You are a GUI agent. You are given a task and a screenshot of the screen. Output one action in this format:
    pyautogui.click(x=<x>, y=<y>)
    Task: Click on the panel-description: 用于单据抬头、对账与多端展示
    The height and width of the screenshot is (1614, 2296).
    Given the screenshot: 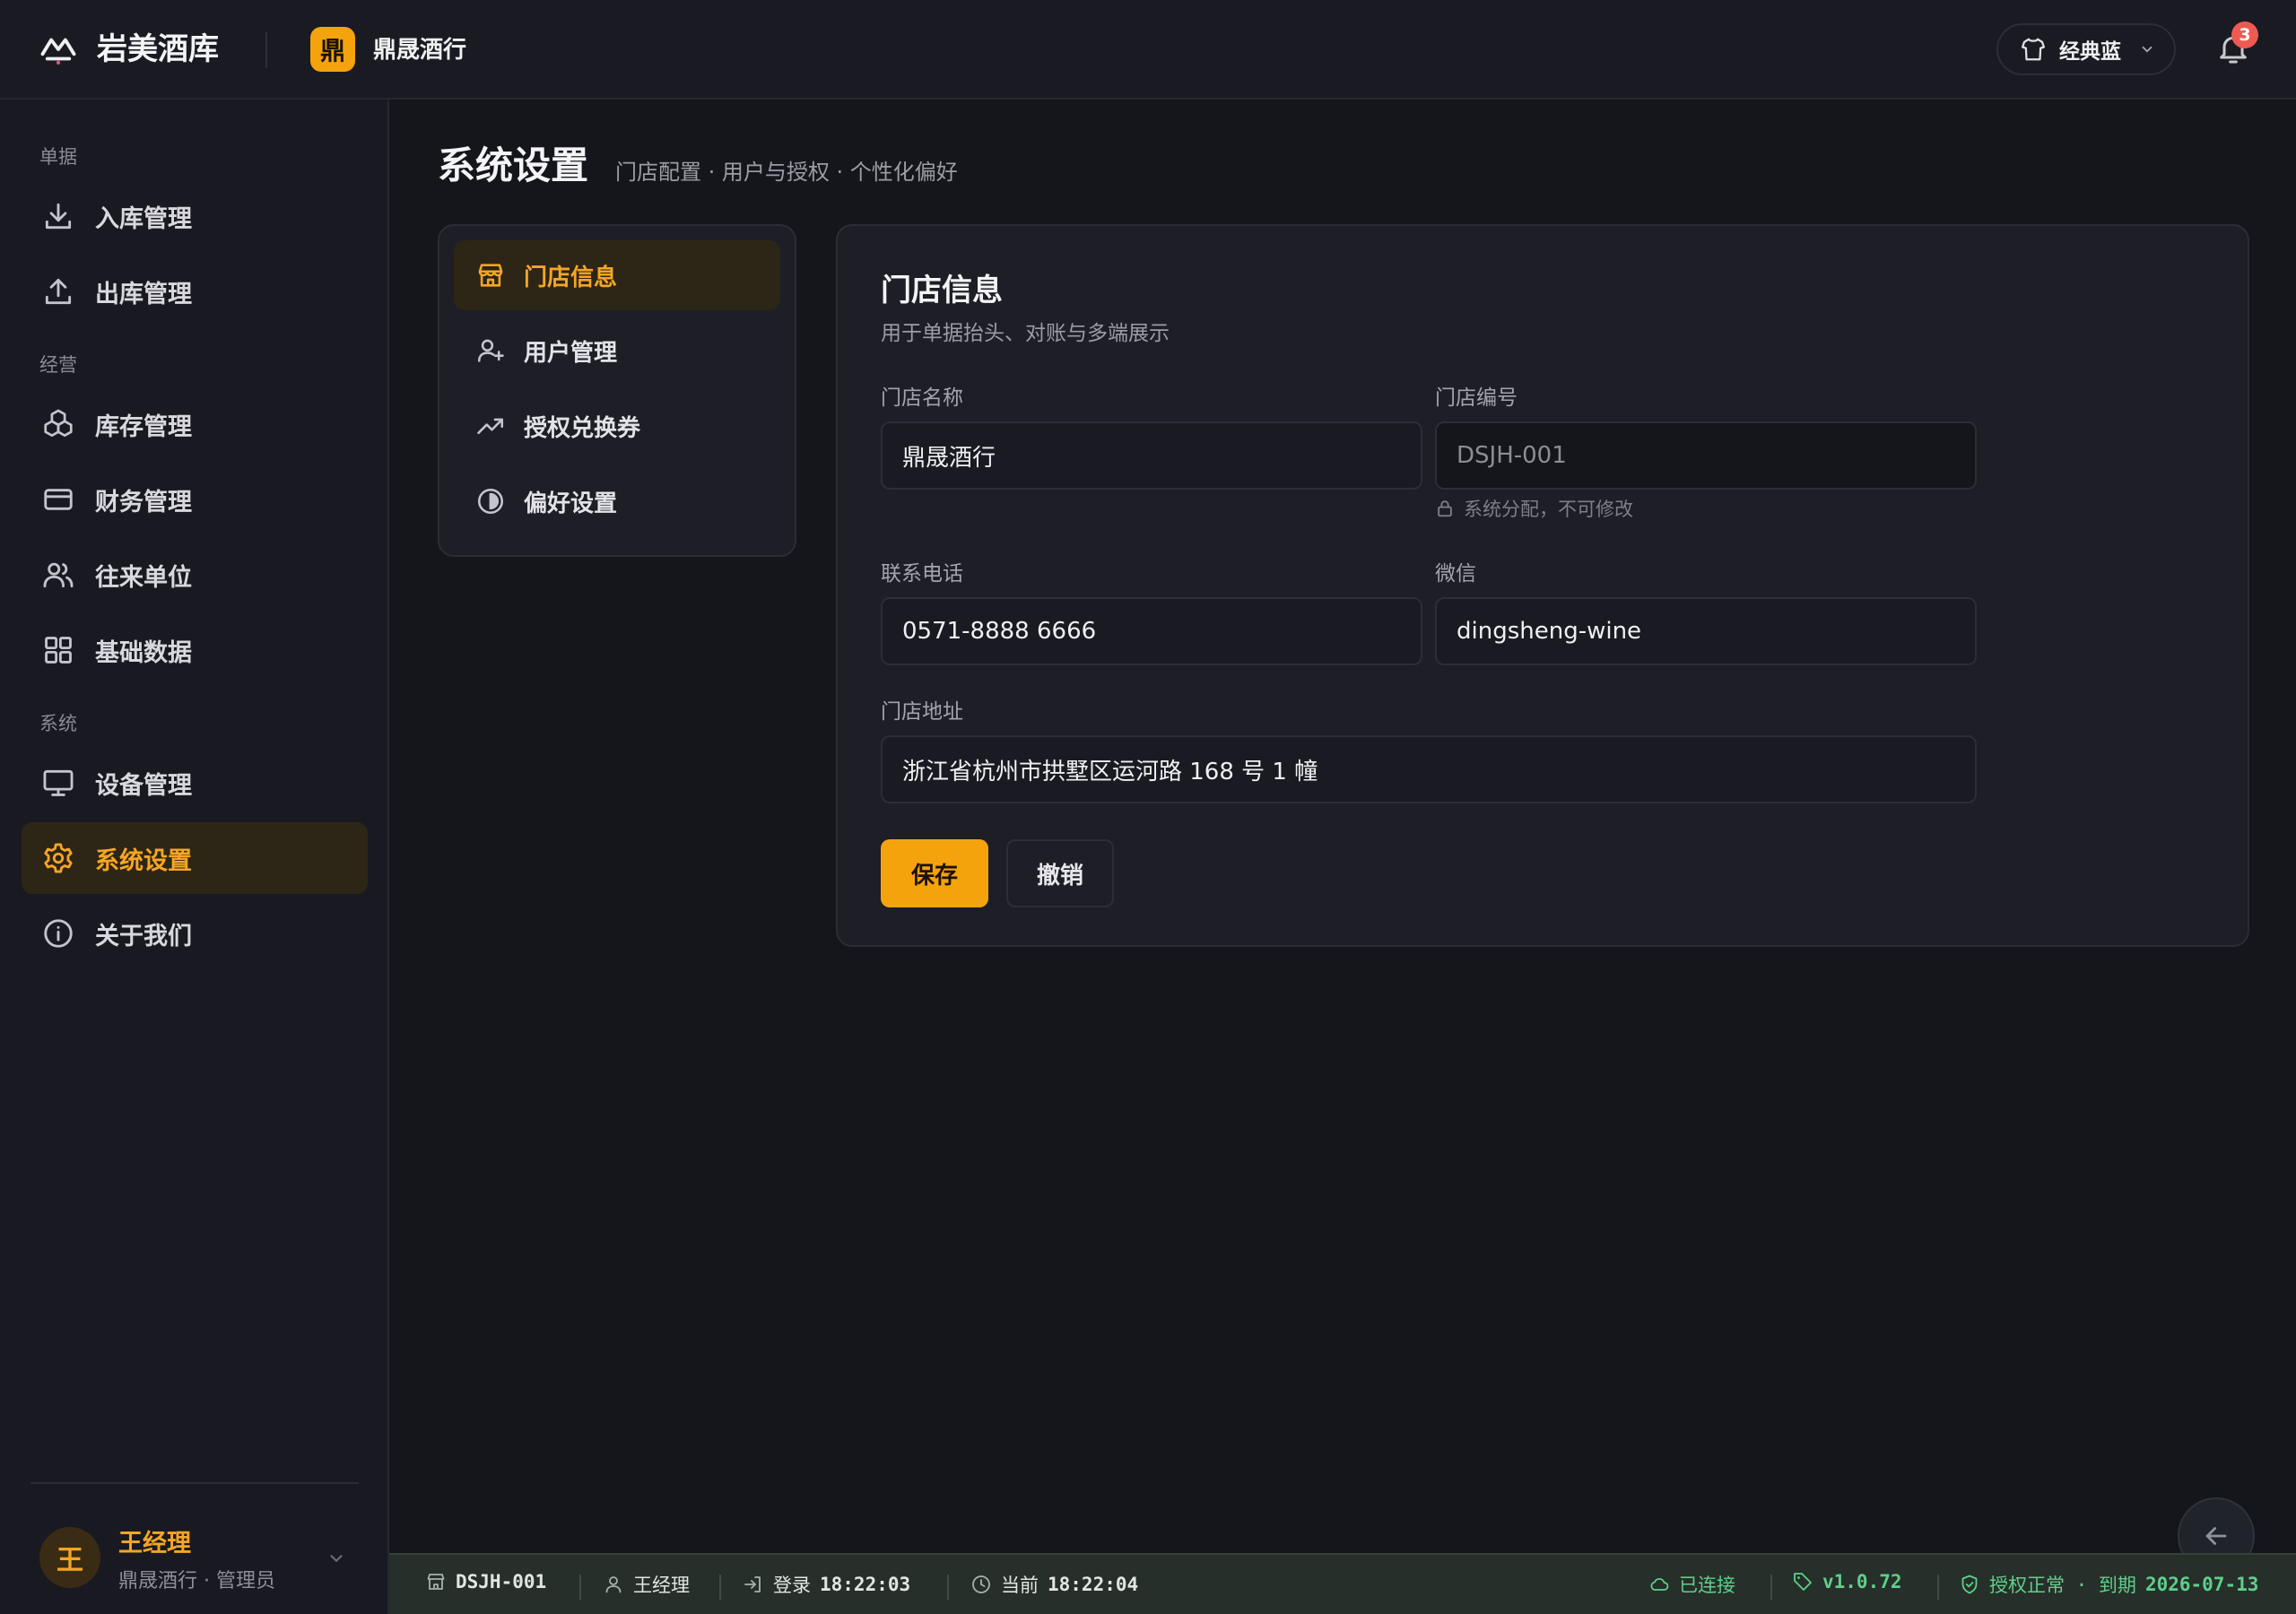 What is the action you would take?
    pyautogui.click(x=1025, y=333)
    